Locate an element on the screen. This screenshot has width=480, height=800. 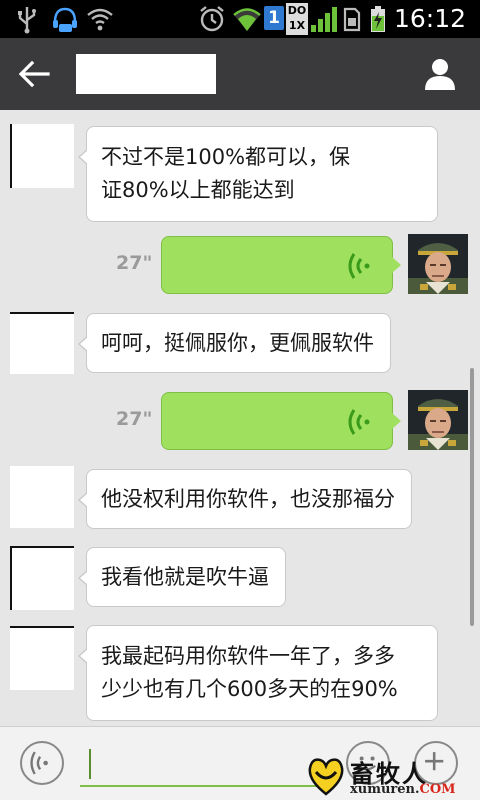
message-line: 他没权利用你软件，也没那福分 is located at coordinates (248, 499).